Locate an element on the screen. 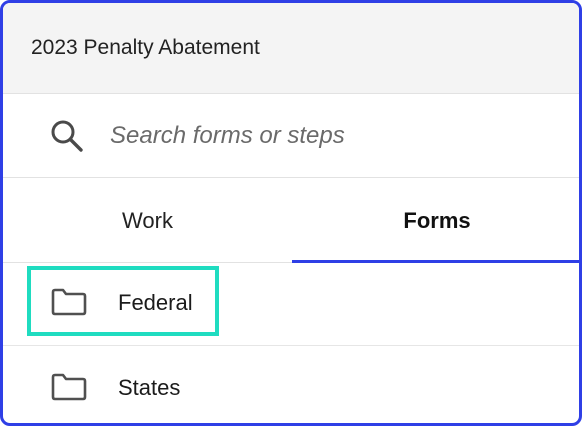 Image resolution: width=582 pixels, height=426 pixels. page-title: 2023 Penalty Abatement is located at coordinates (145, 47).